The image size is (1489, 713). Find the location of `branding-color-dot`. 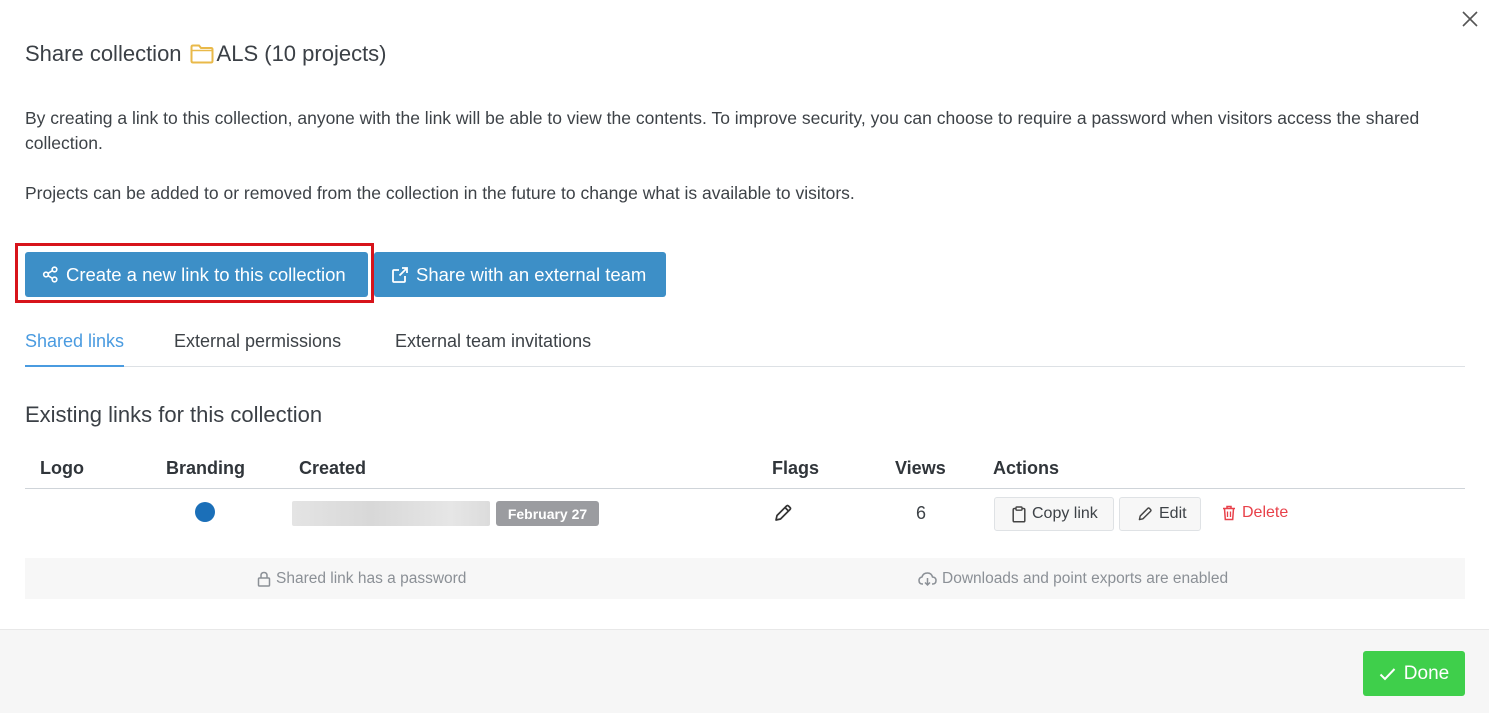

branding-color-dot is located at coordinates (205, 512).